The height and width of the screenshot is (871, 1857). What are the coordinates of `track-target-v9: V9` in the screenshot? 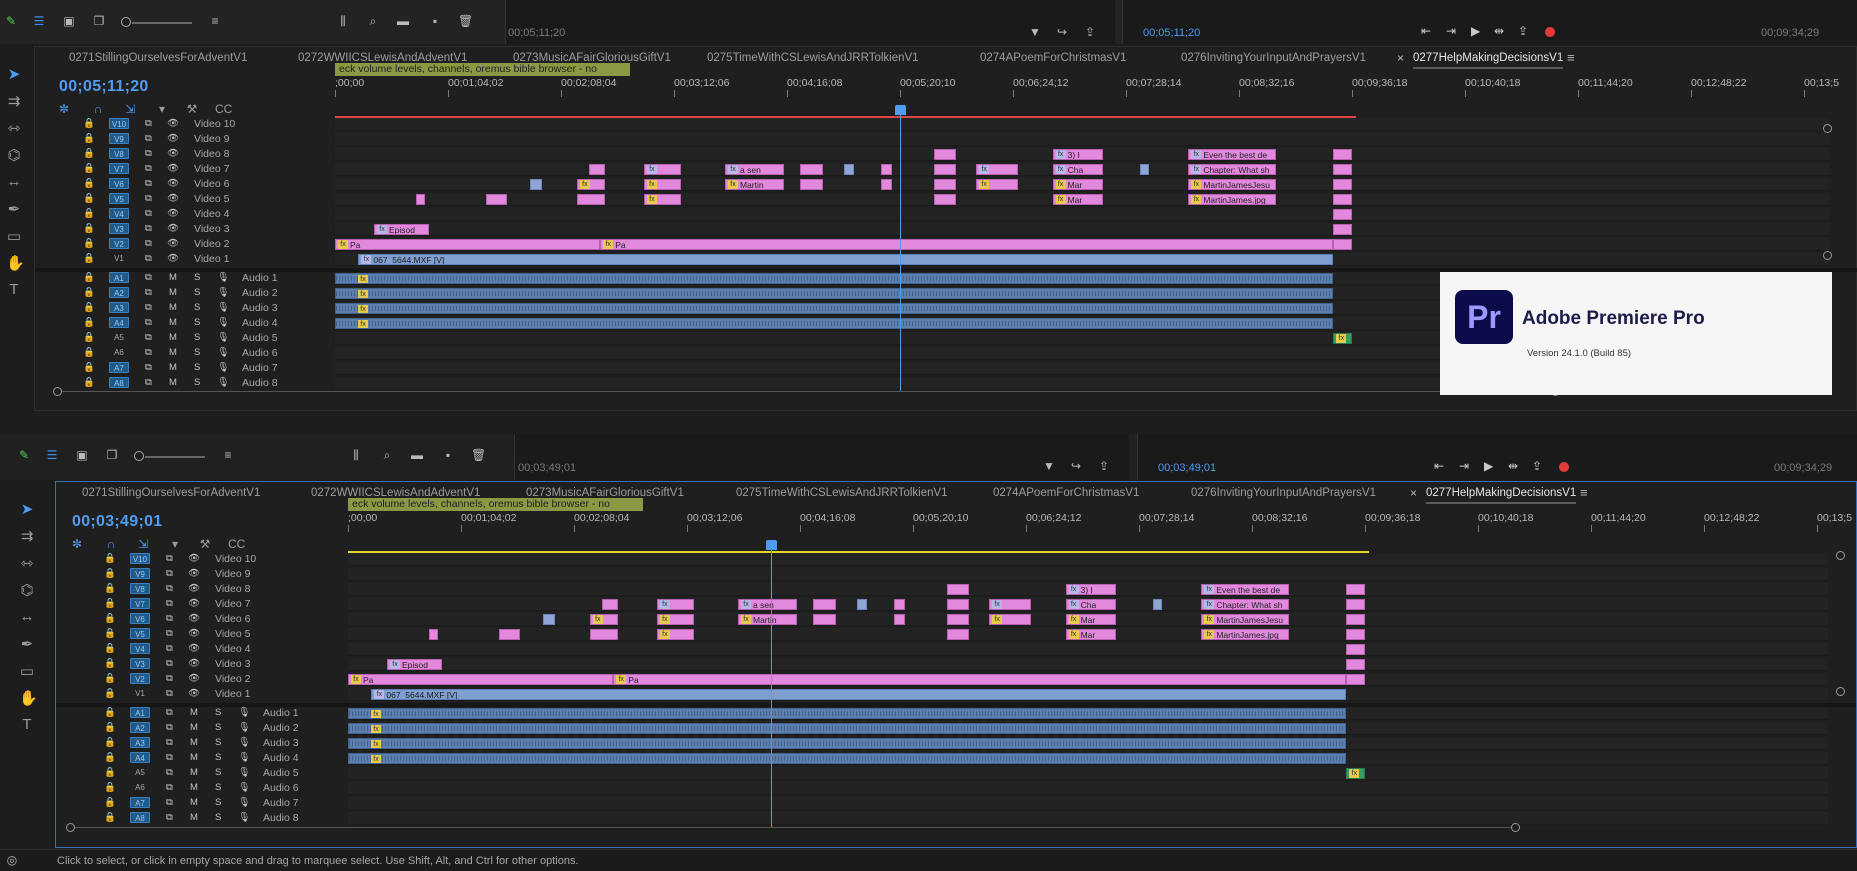 It's located at (119, 138).